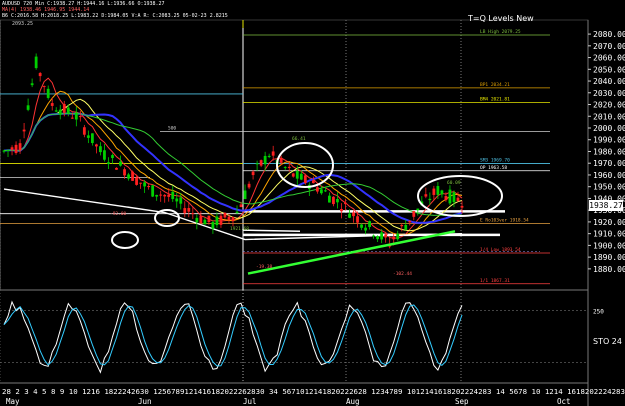 The height and width of the screenshot is (406, 625). What do you see at coordinates (609, 93) in the screenshot?
I see `y-tick-label: 2030.00` at bounding box center [609, 93].